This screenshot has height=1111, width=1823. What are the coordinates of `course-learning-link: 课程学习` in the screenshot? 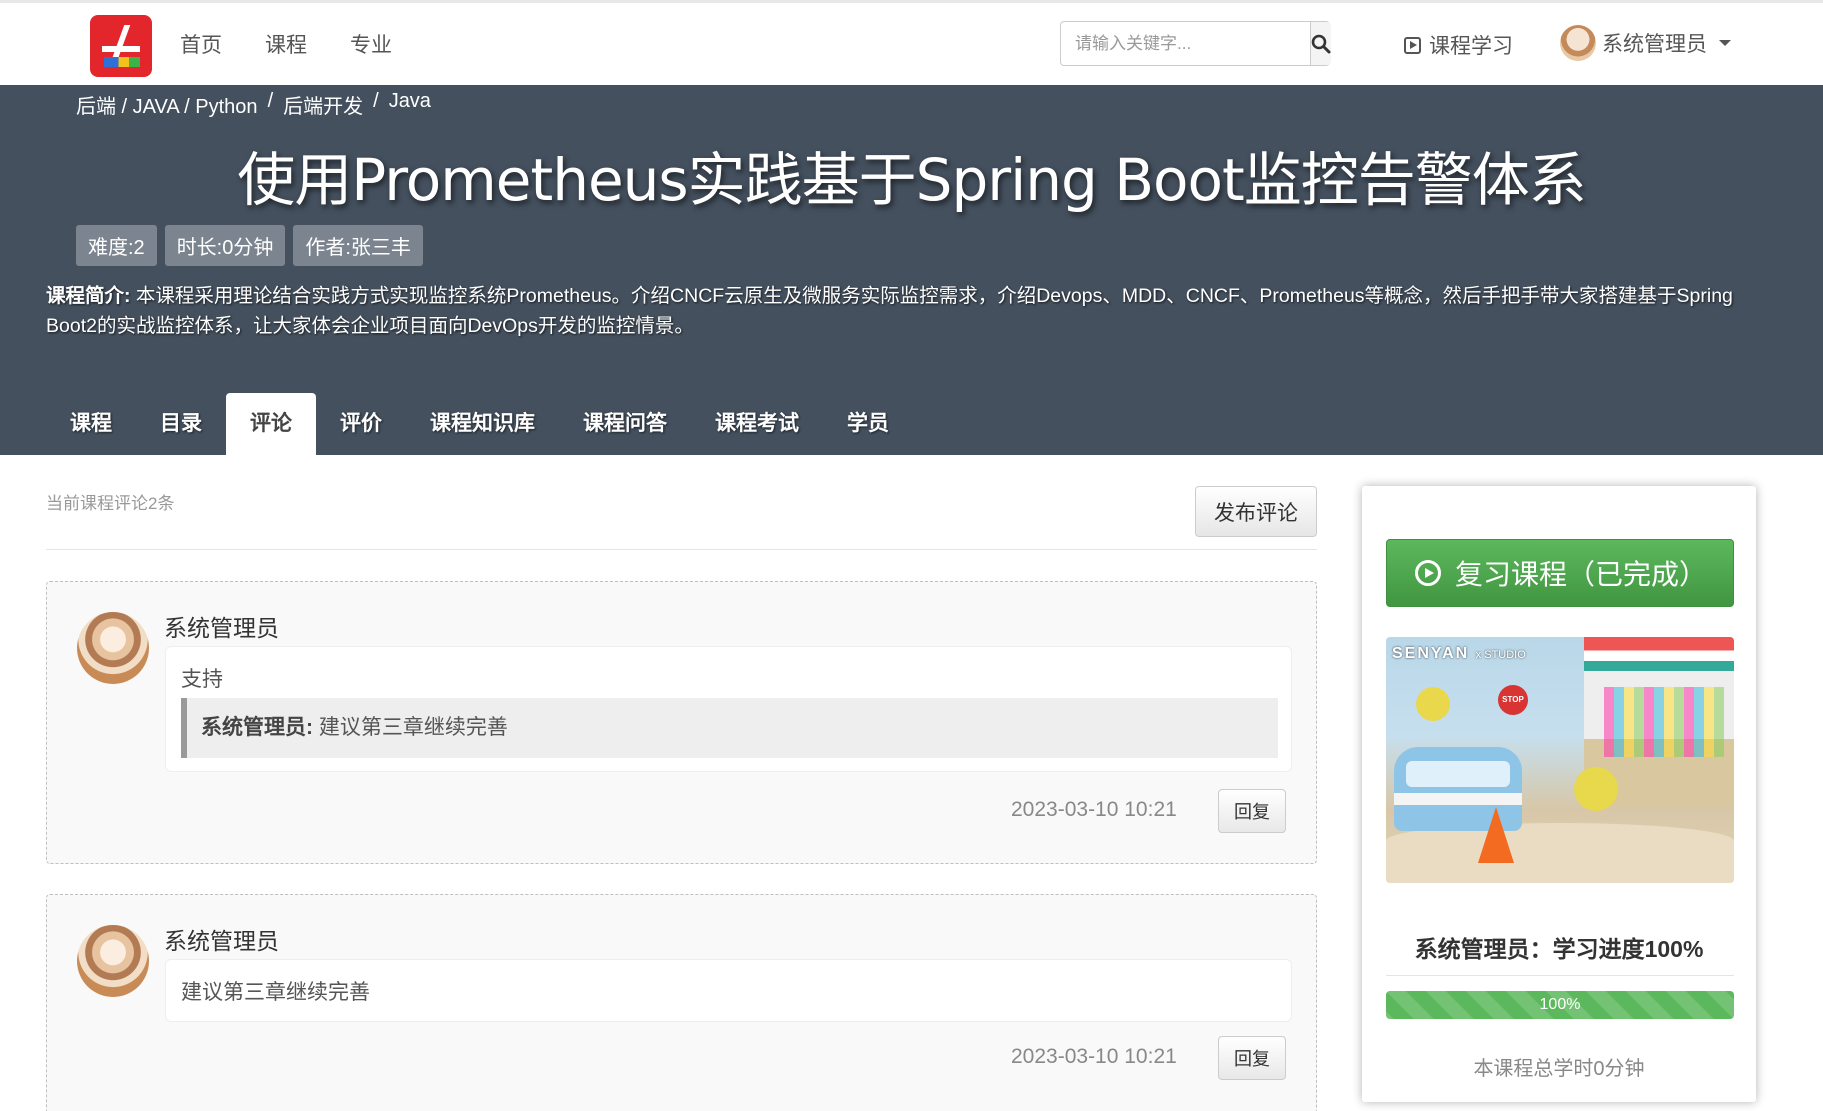 It's located at (1458, 45).